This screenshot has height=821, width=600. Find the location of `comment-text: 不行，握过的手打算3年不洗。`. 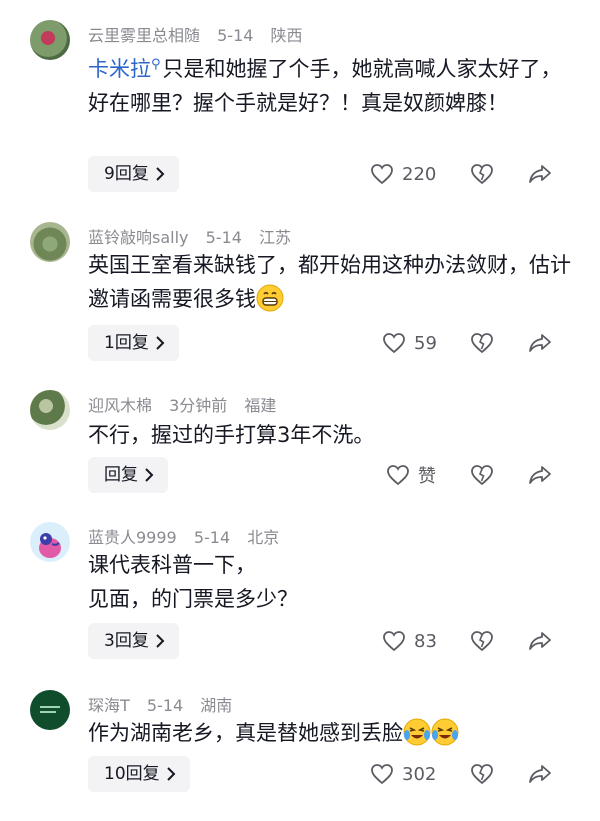

comment-text: 不行，握过的手打算3年不洗。 is located at coordinates (333, 435).